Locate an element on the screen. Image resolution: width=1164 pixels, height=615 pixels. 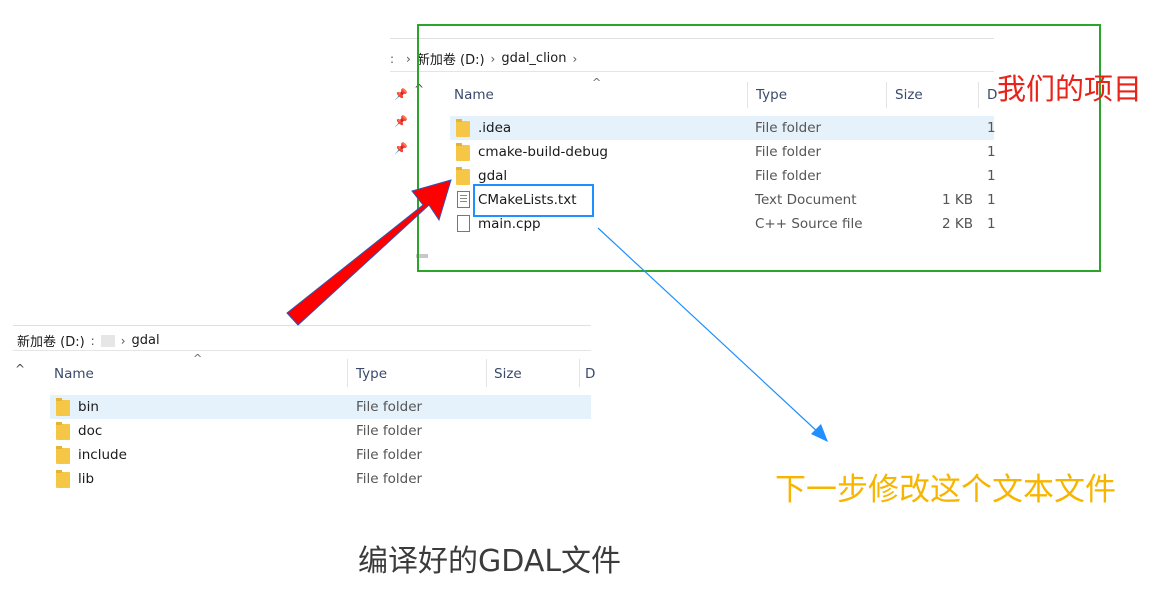
column-header-size: Size is located at coordinates (508, 374).